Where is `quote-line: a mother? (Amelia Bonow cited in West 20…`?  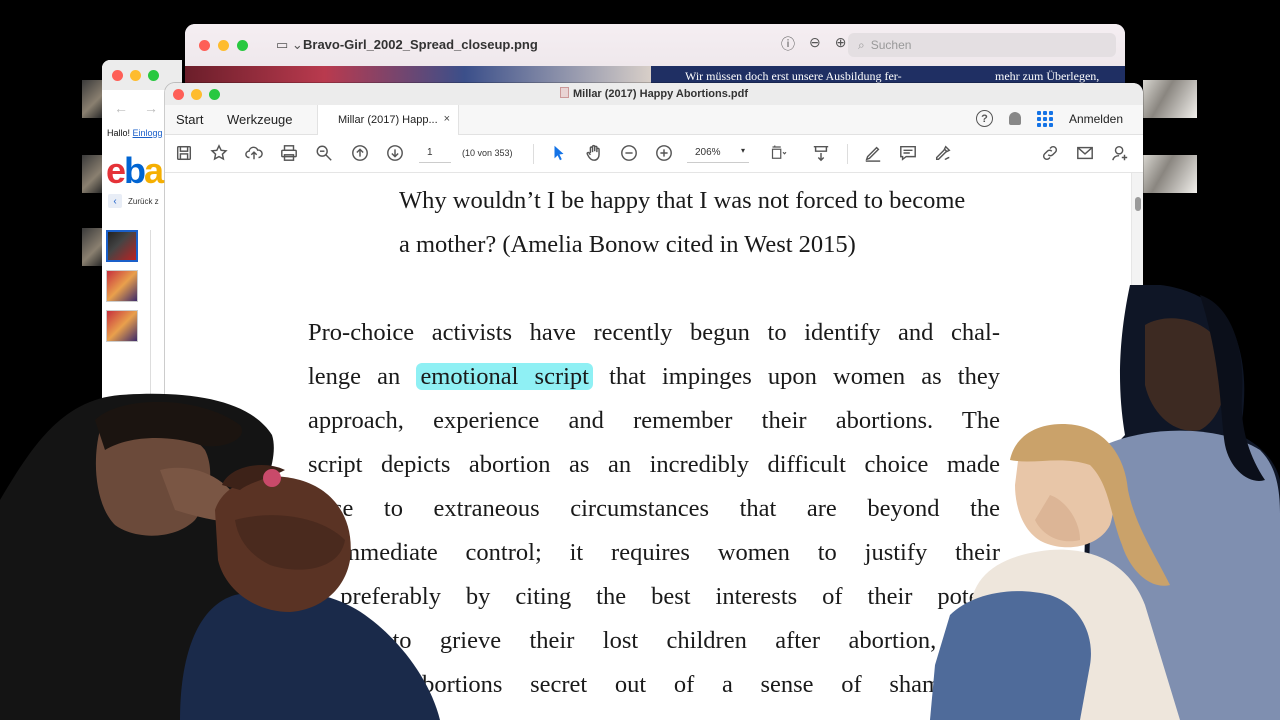 quote-line: a mother? (Amelia Bonow cited in West 20… is located at coordinates (627, 244).